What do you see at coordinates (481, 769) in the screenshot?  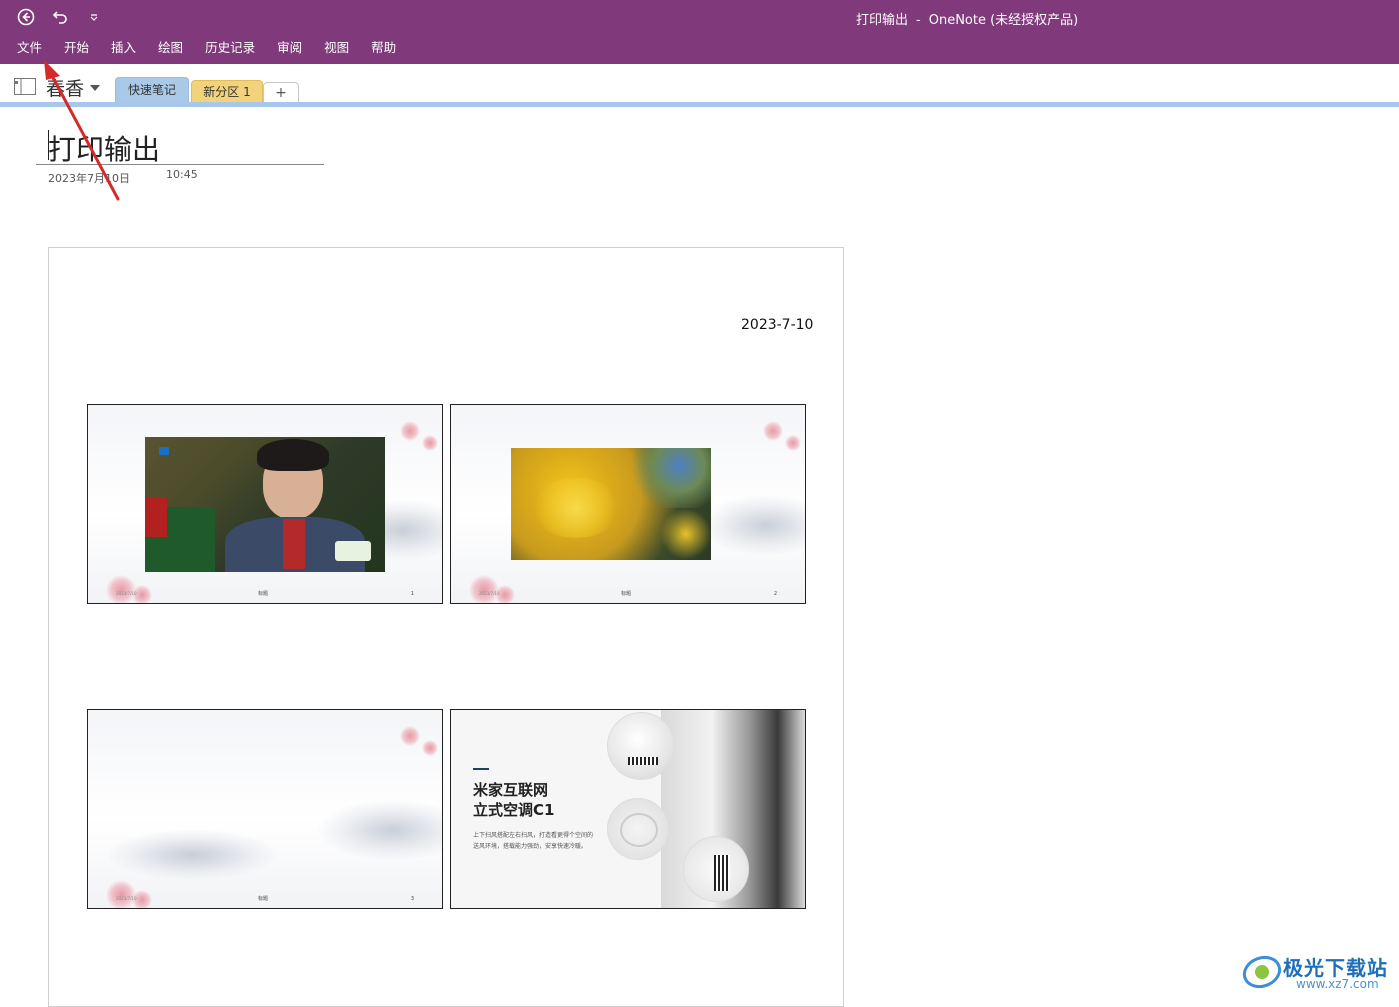 I see `slide-accent-bar` at bounding box center [481, 769].